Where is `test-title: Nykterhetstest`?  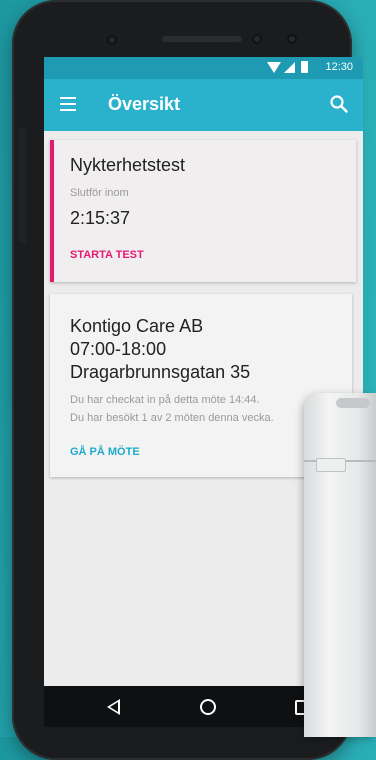
test-title: Nykterhetstest is located at coordinates (128, 165).